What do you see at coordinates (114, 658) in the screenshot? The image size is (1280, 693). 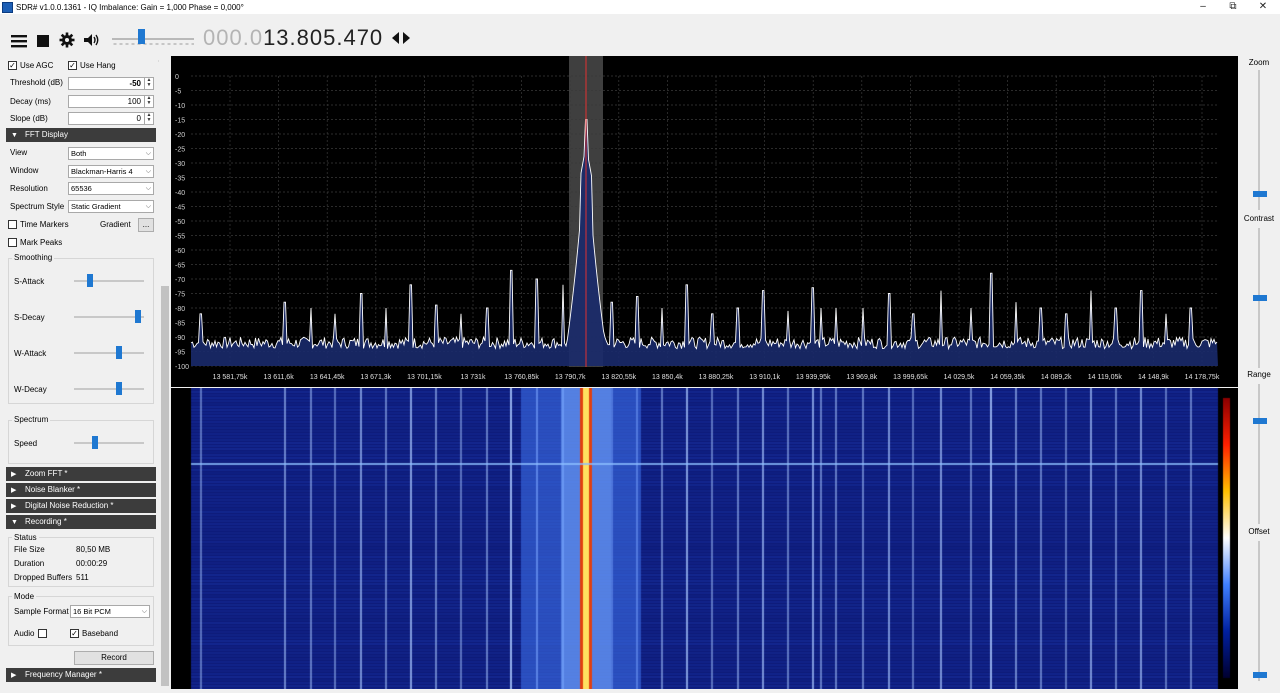 I see `record-button: Record` at bounding box center [114, 658].